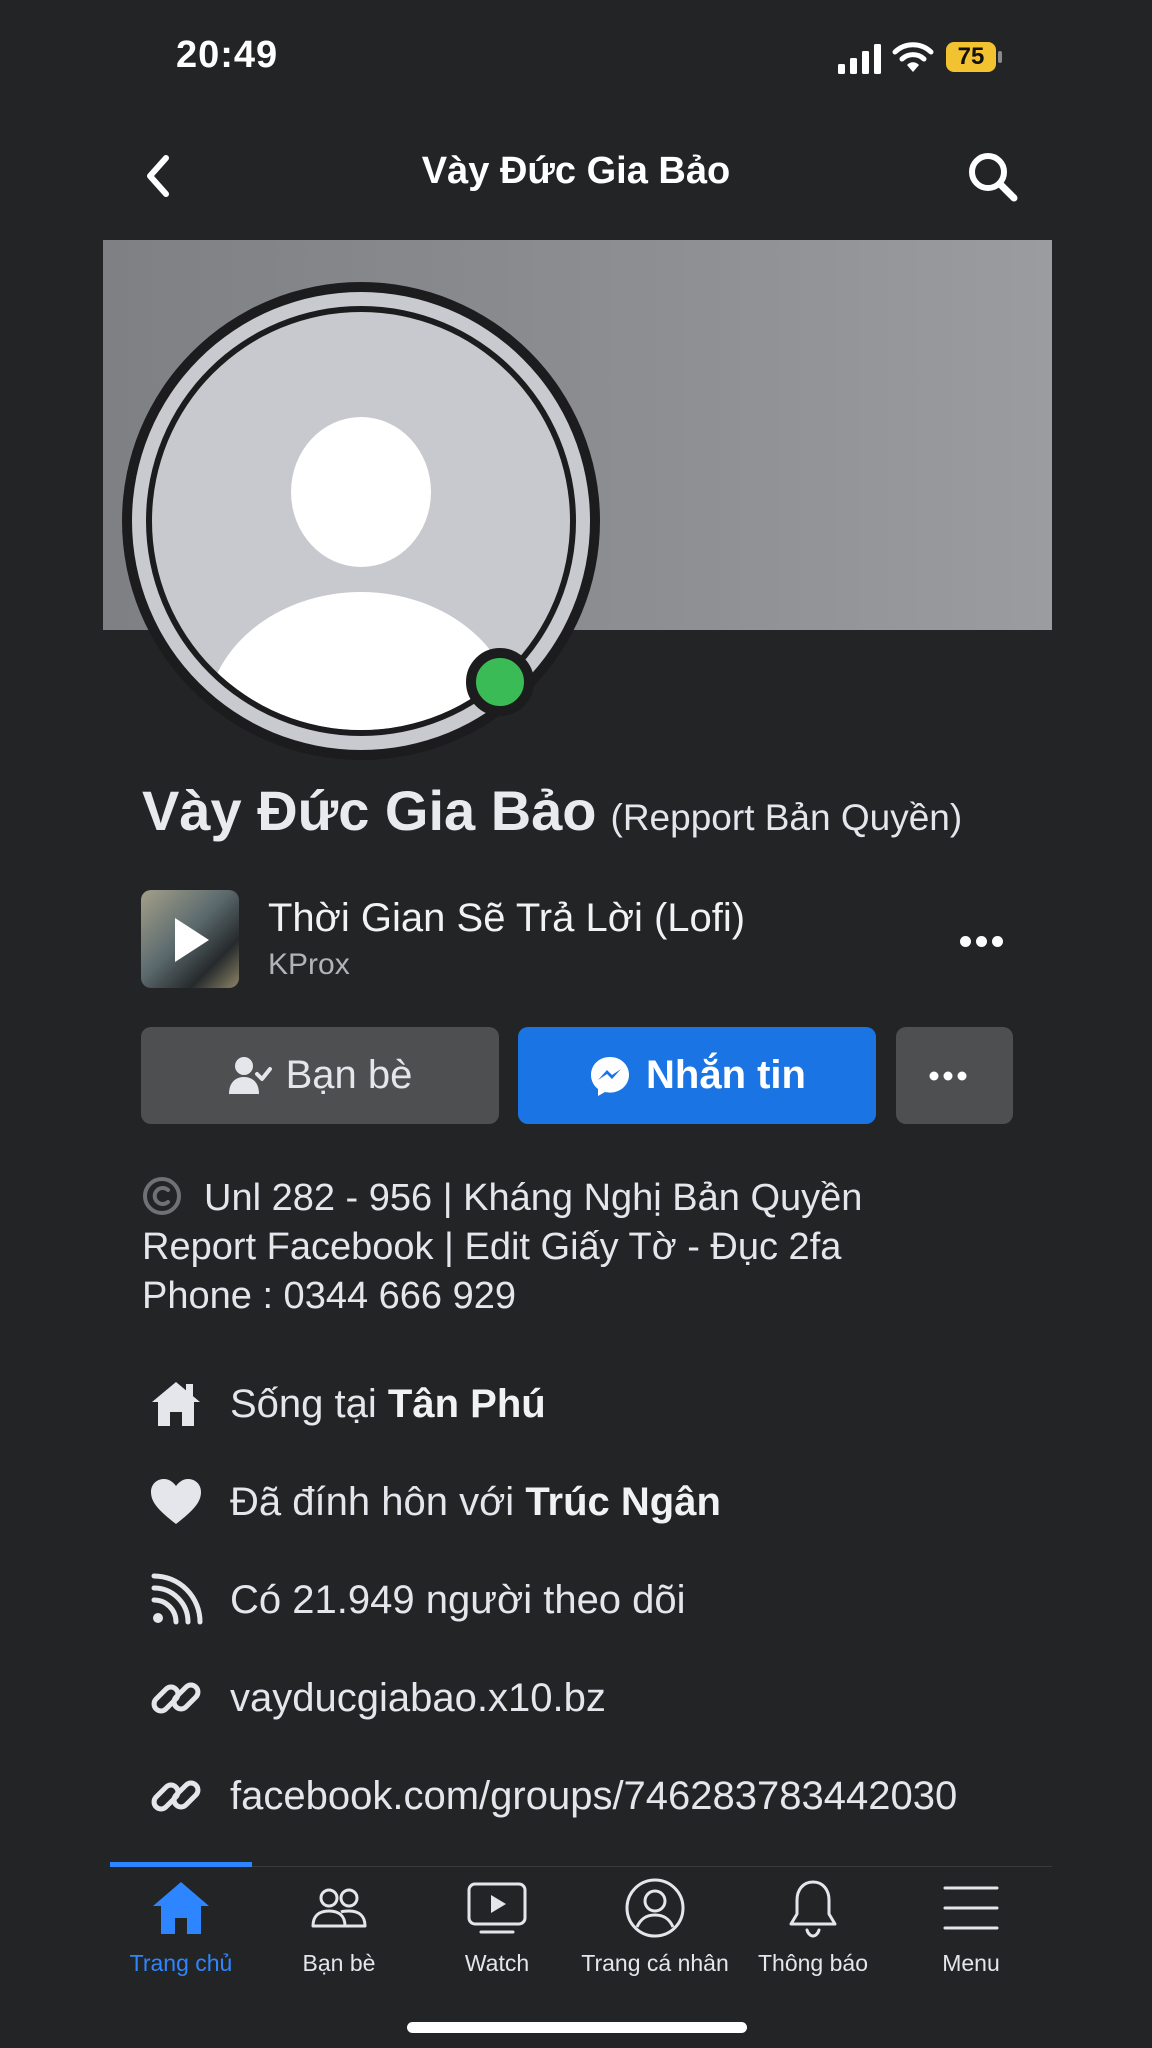 This screenshot has width=1152, height=2048. What do you see at coordinates (250, 1075) in the screenshot?
I see `friend-check-icon` at bounding box center [250, 1075].